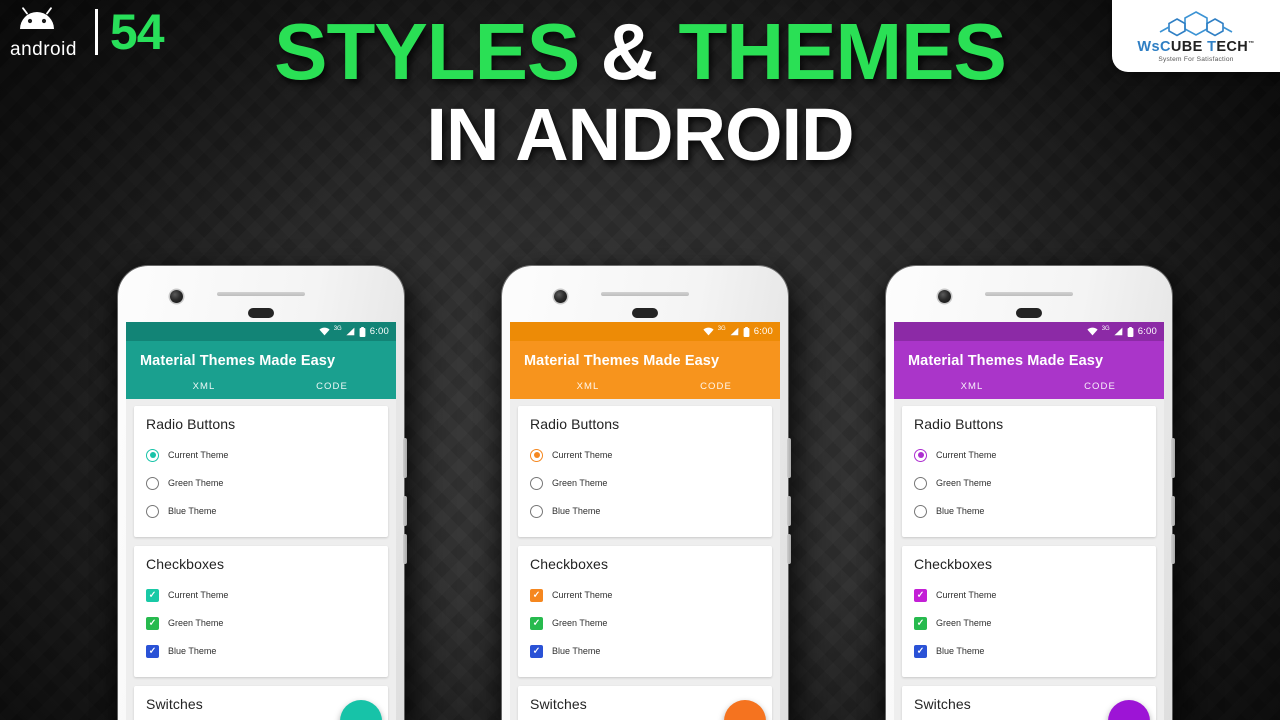  Describe the element at coordinates (96, 32) in the screenshot. I see `badge-divider` at that location.